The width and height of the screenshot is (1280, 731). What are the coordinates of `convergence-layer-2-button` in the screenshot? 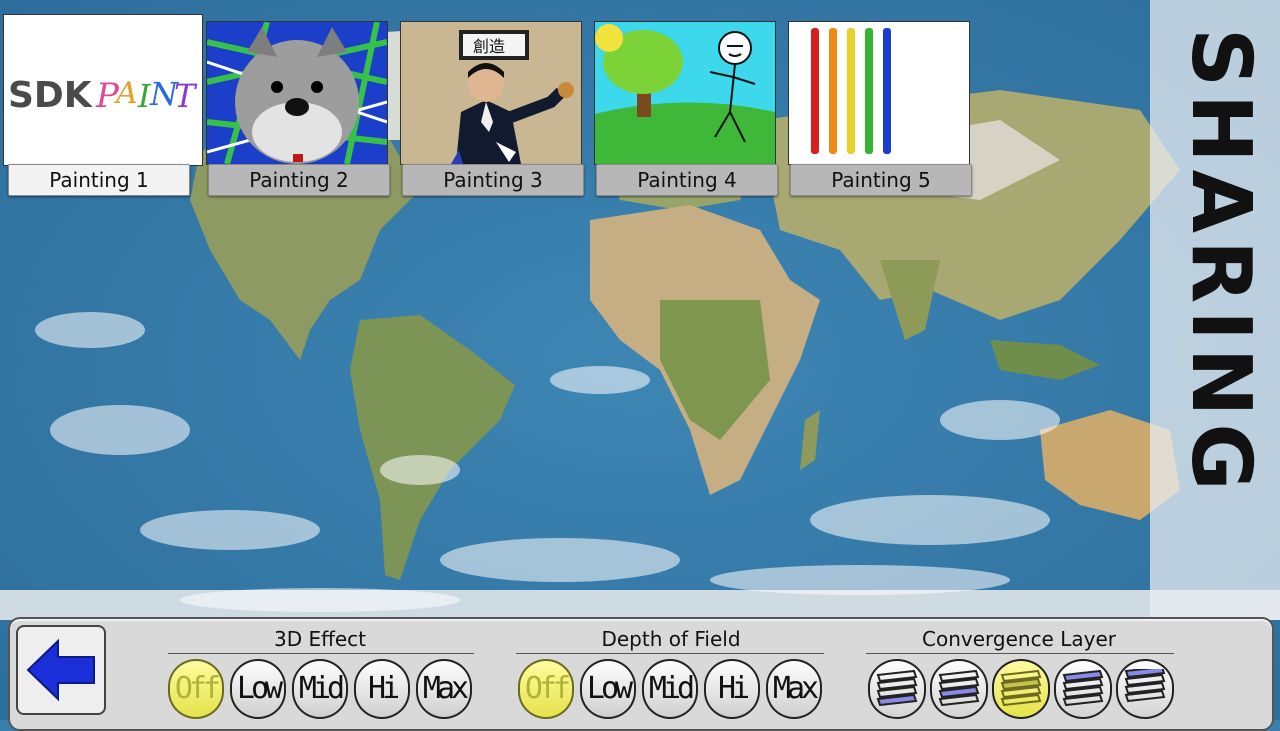 It's located at (959, 689).